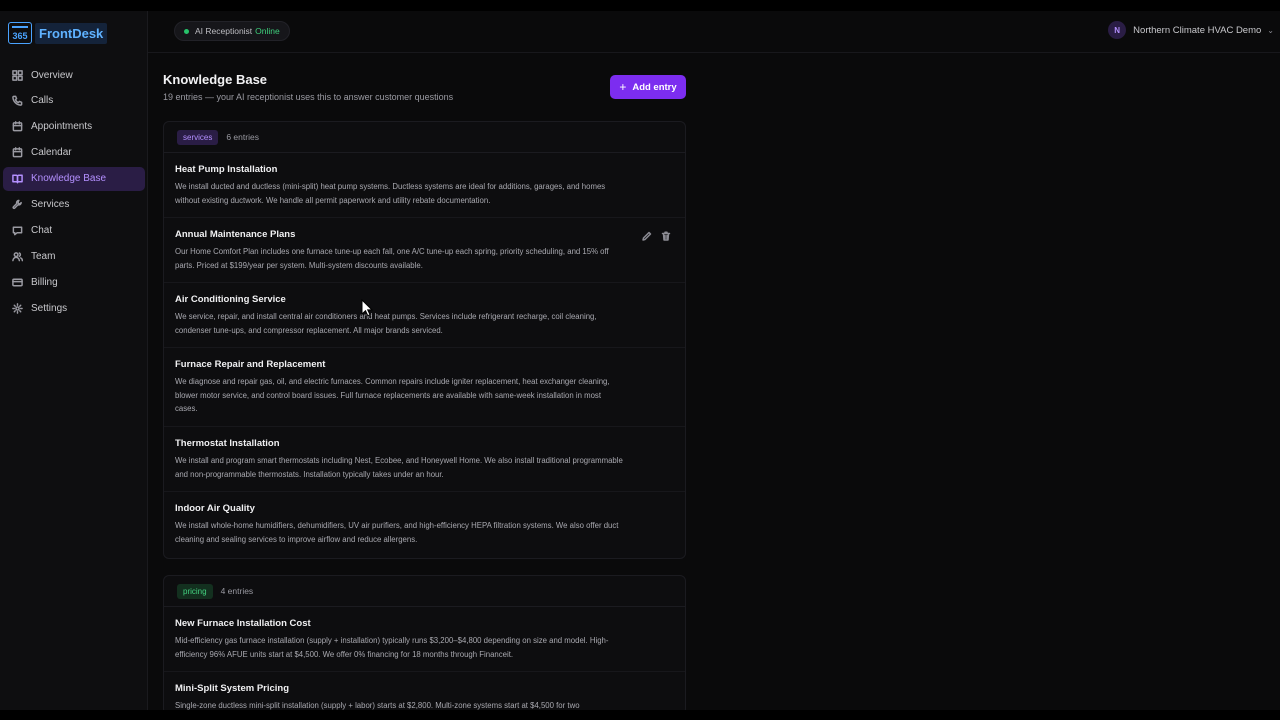 This screenshot has height=720, width=1280. What do you see at coordinates (1197, 30) in the screenshot?
I see `account-name: Northern Climate HVAC Demo` at bounding box center [1197, 30].